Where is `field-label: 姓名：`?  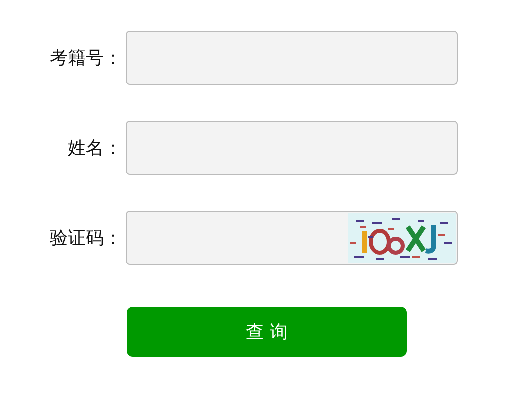
field-label: 姓名： is located at coordinates (94, 148).